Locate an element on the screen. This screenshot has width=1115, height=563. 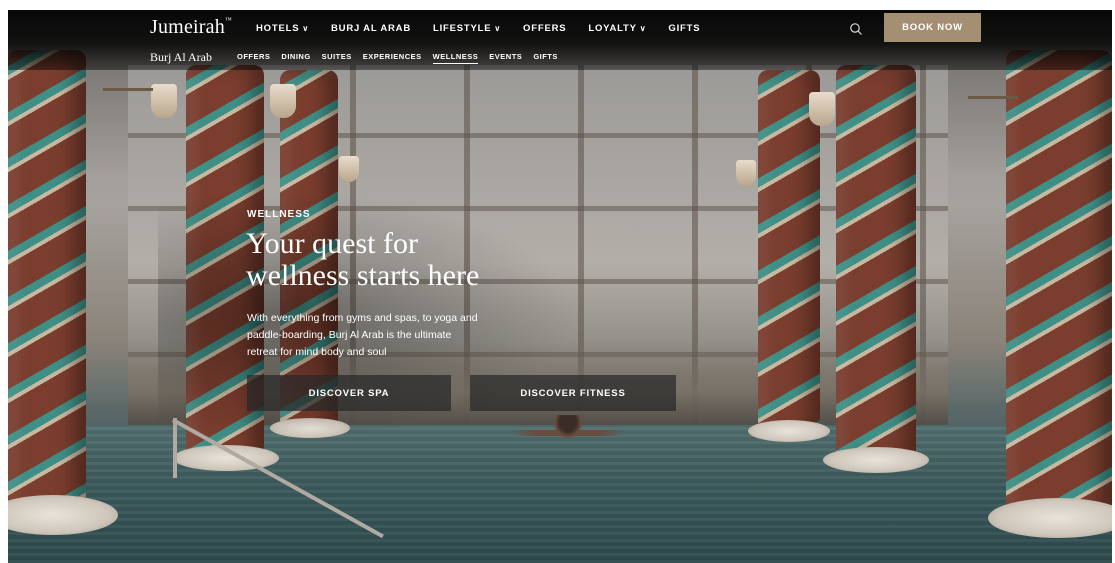
intro-line: retreat for mind body and soul is located at coordinates (317, 352).